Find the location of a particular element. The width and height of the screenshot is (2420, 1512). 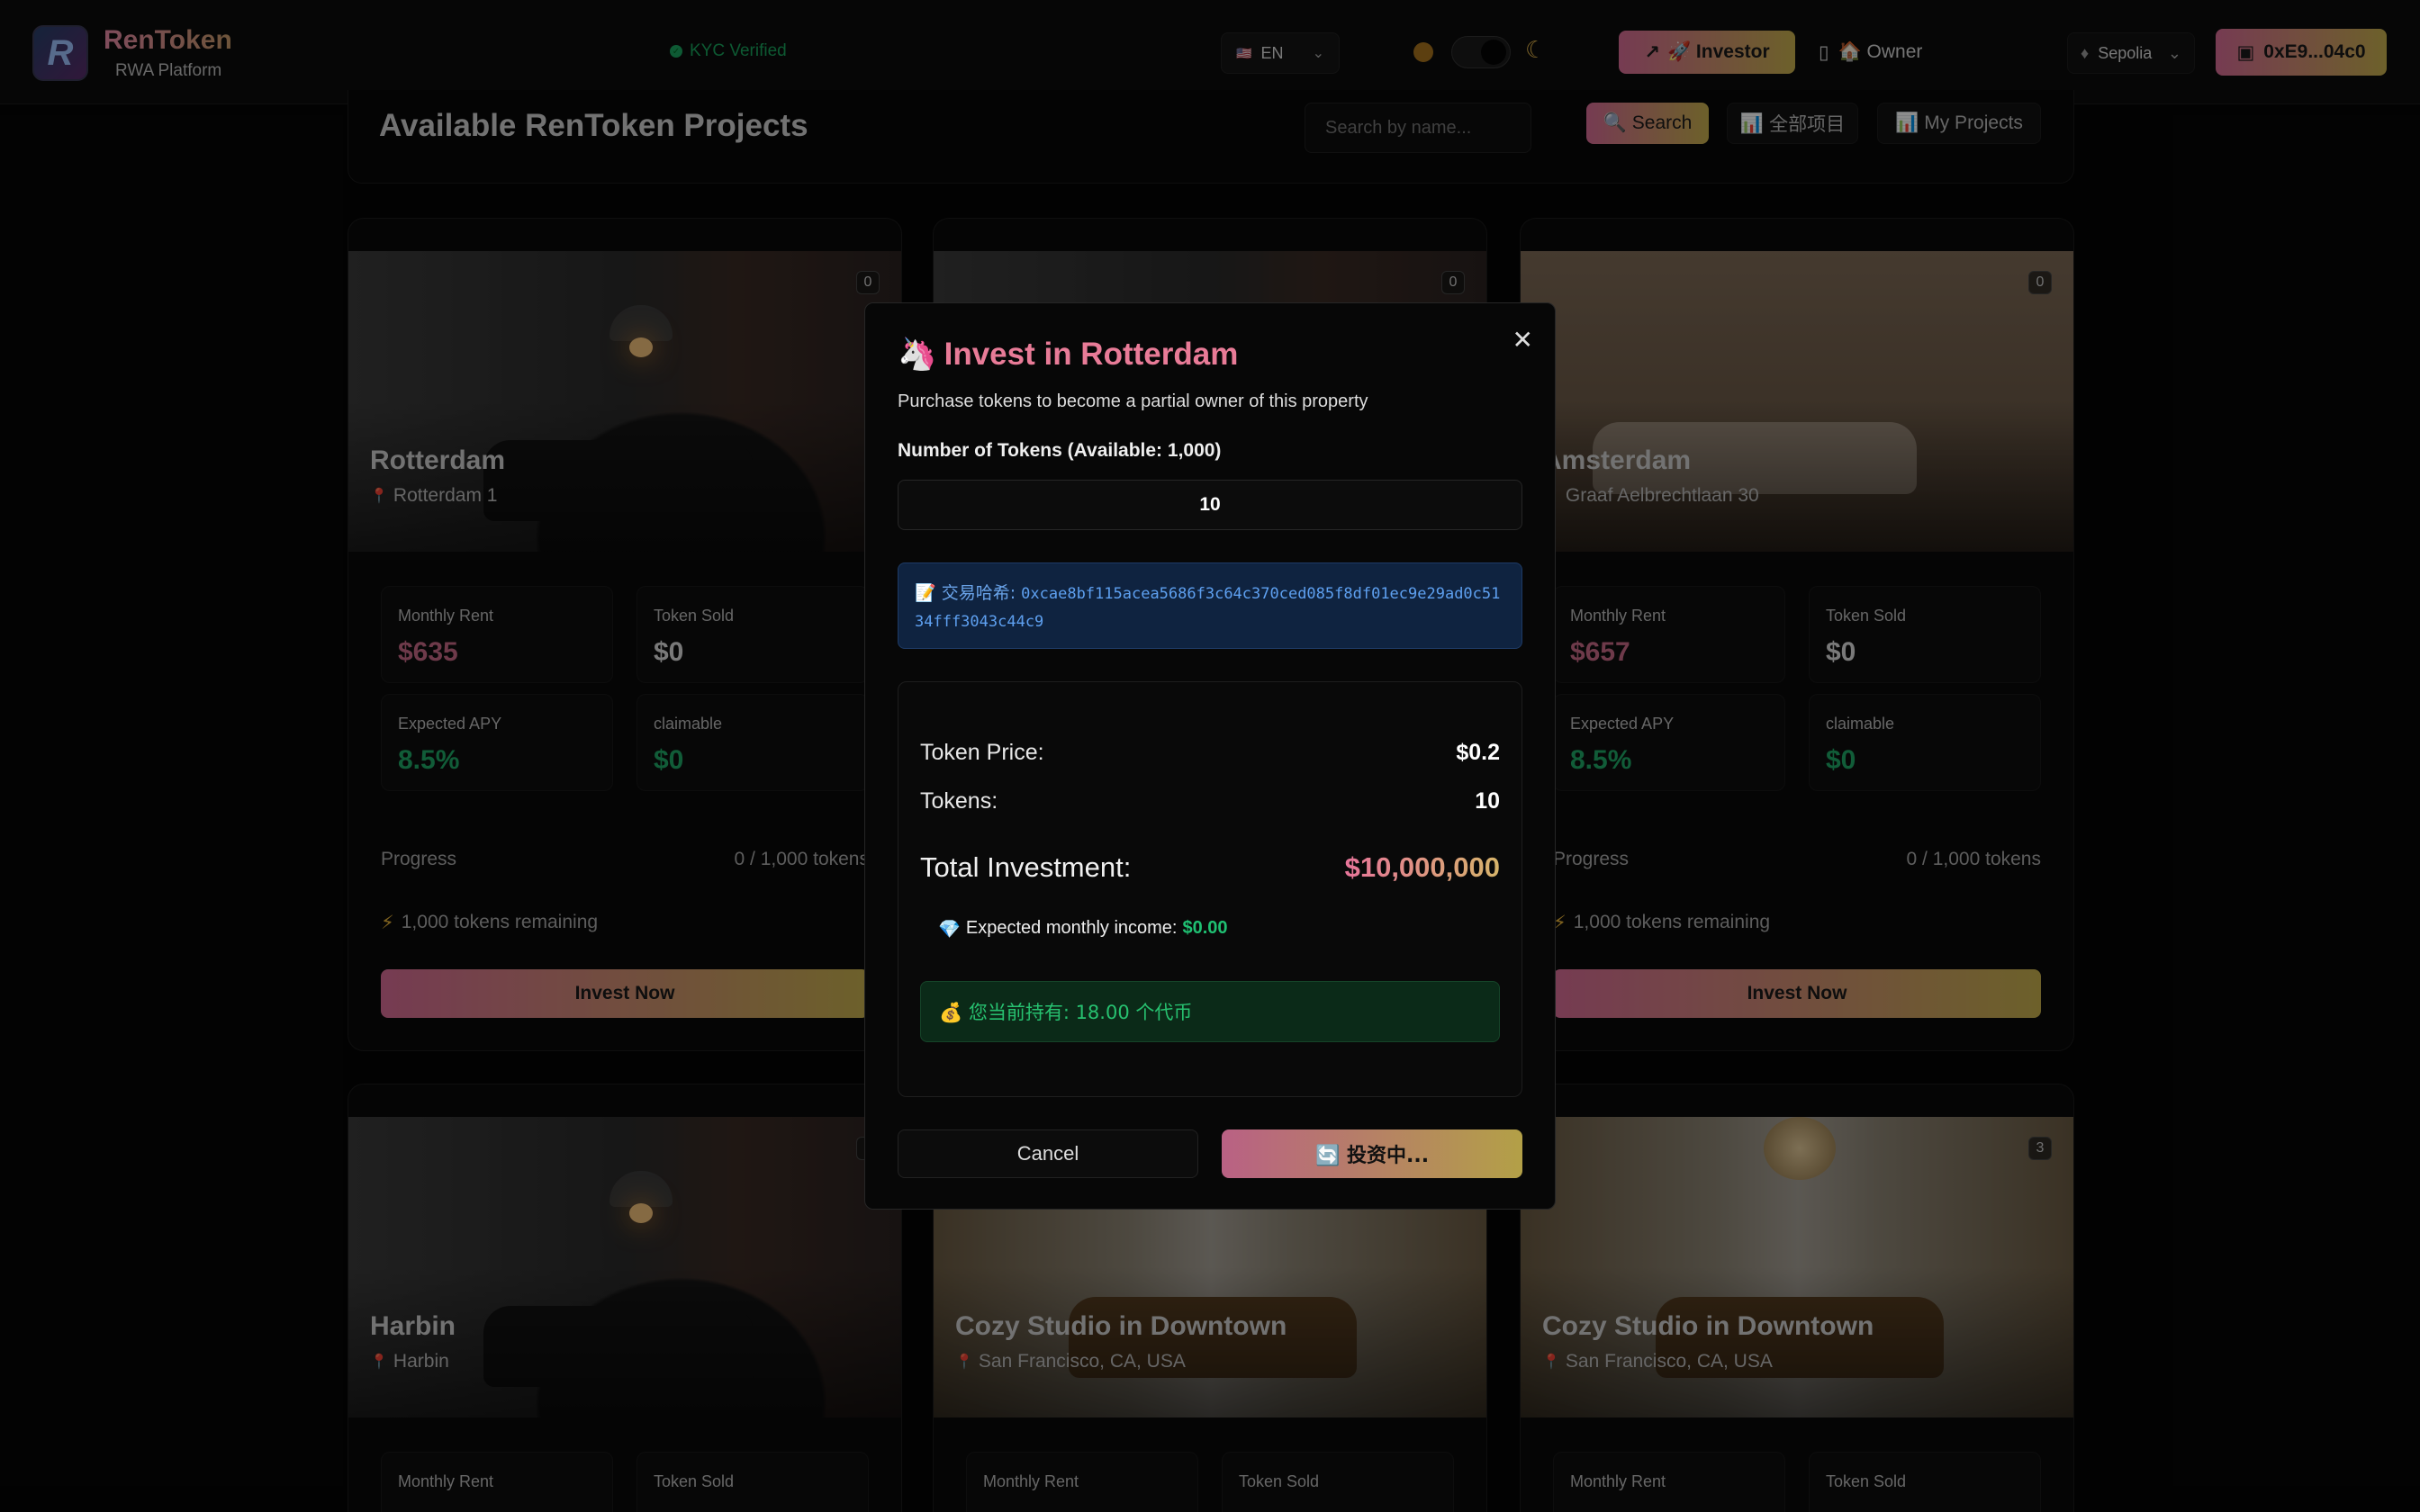

token-price-value: $0.2 is located at coordinates (1478, 753).